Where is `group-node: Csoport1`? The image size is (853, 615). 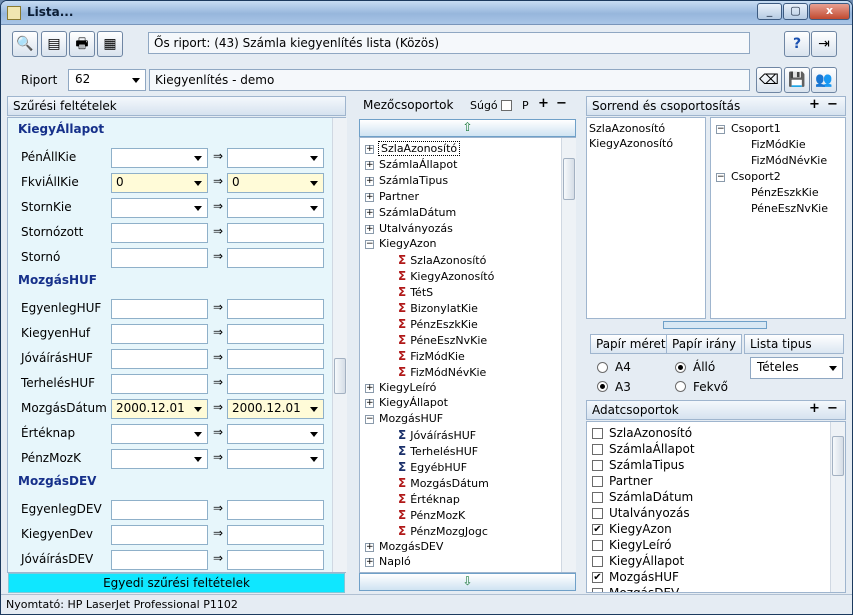
group-node: Csoport1 is located at coordinates (756, 128).